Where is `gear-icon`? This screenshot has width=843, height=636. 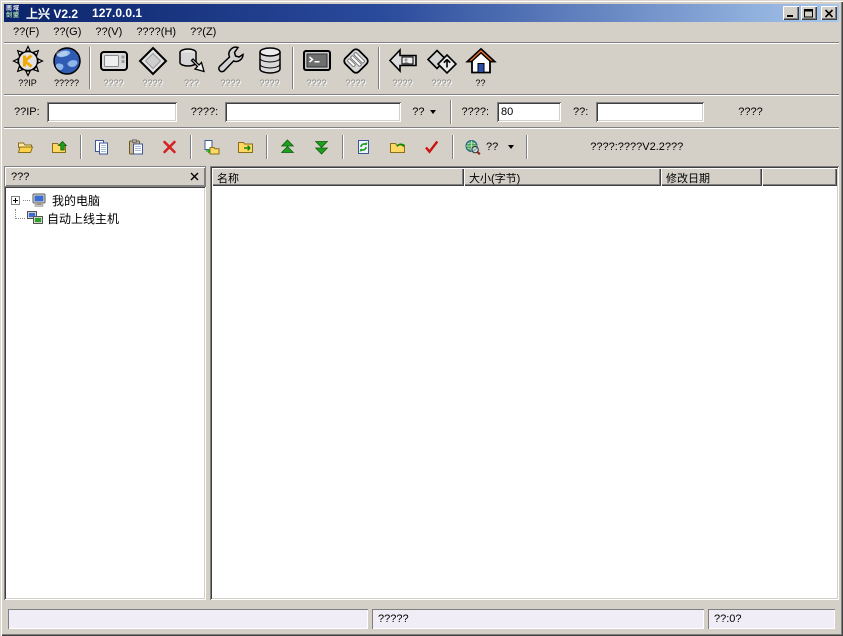 gear-icon is located at coordinates (27, 61).